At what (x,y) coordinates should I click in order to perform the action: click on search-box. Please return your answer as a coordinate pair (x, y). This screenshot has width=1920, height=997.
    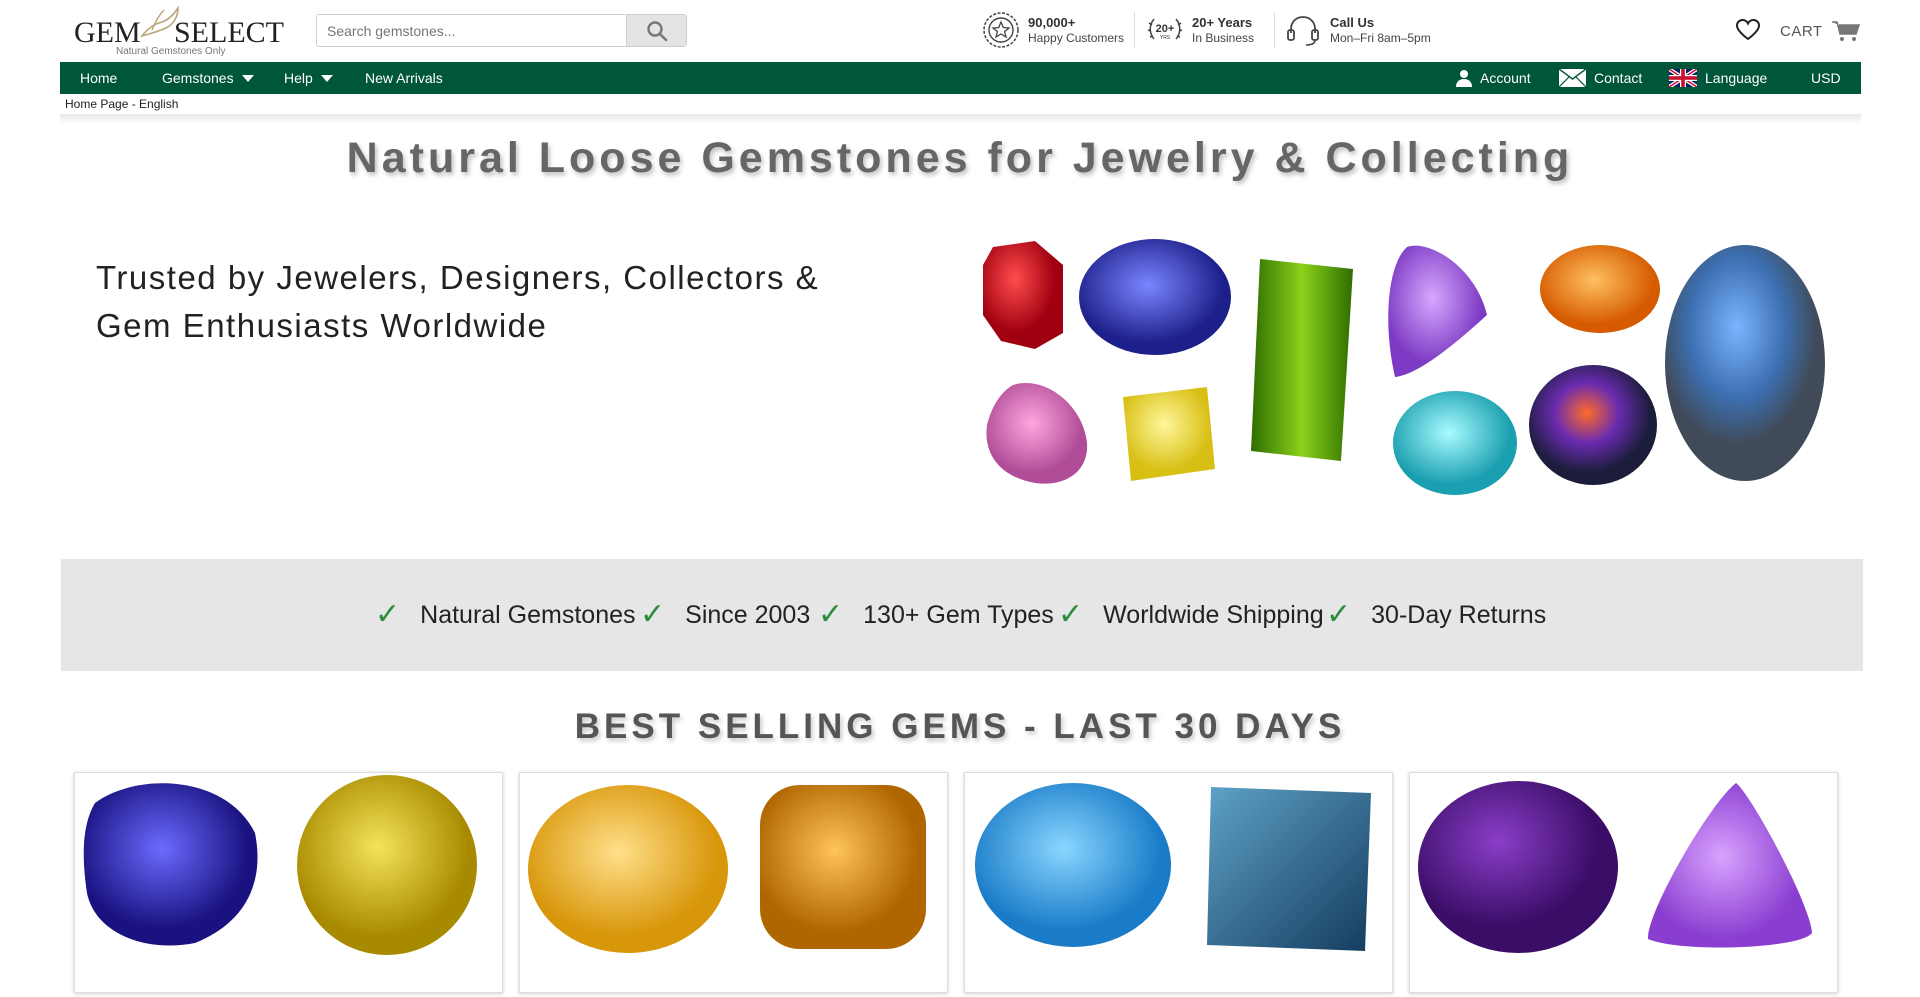
    Looking at the image, I should click on (501, 30).